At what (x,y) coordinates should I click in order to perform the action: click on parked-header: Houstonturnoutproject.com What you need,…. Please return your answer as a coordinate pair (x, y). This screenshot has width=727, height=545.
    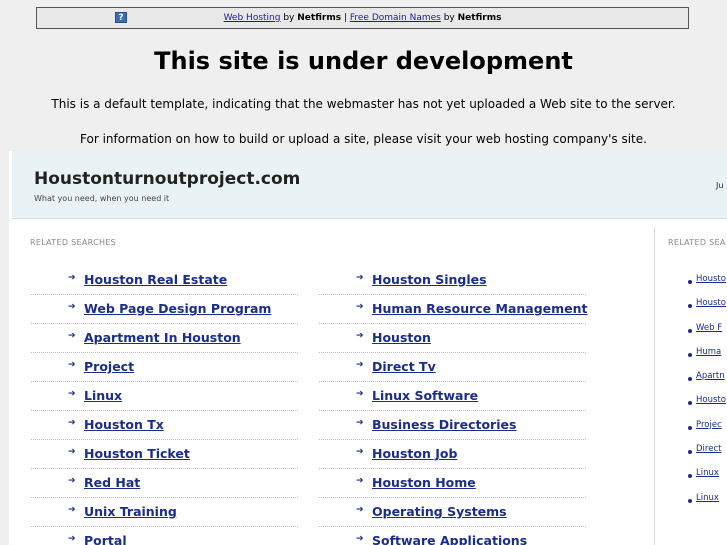
    Looking at the image, I should click on (369, 185).